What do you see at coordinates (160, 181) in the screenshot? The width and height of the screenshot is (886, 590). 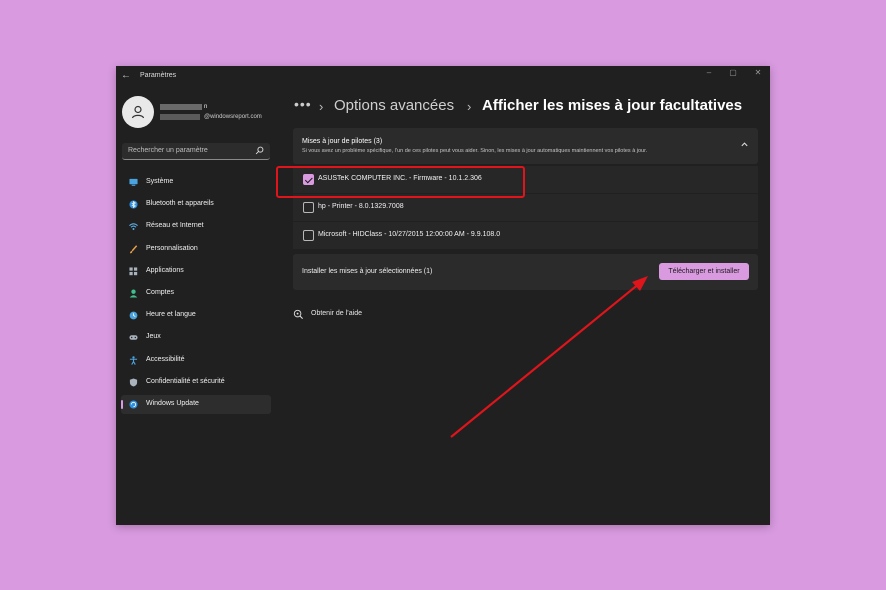 I see `sidebar-item-label: Système` at bounding box center [160, 181].